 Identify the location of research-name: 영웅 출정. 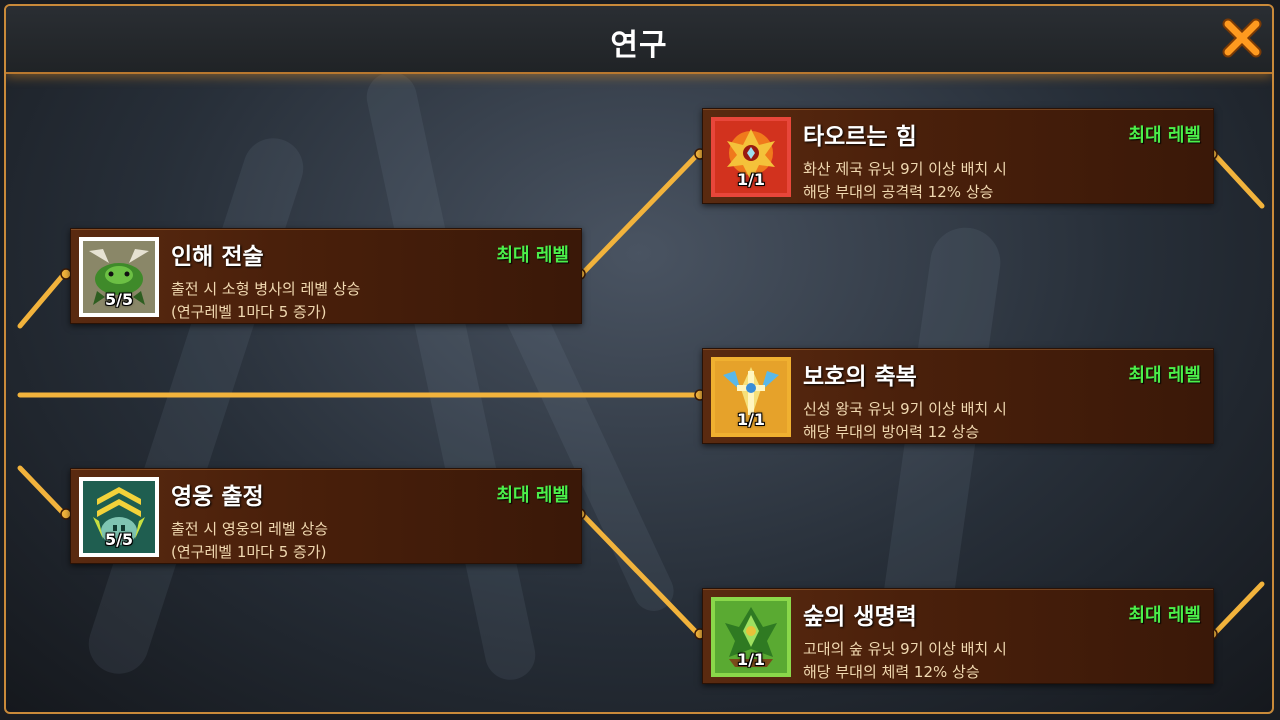
(217, 497).